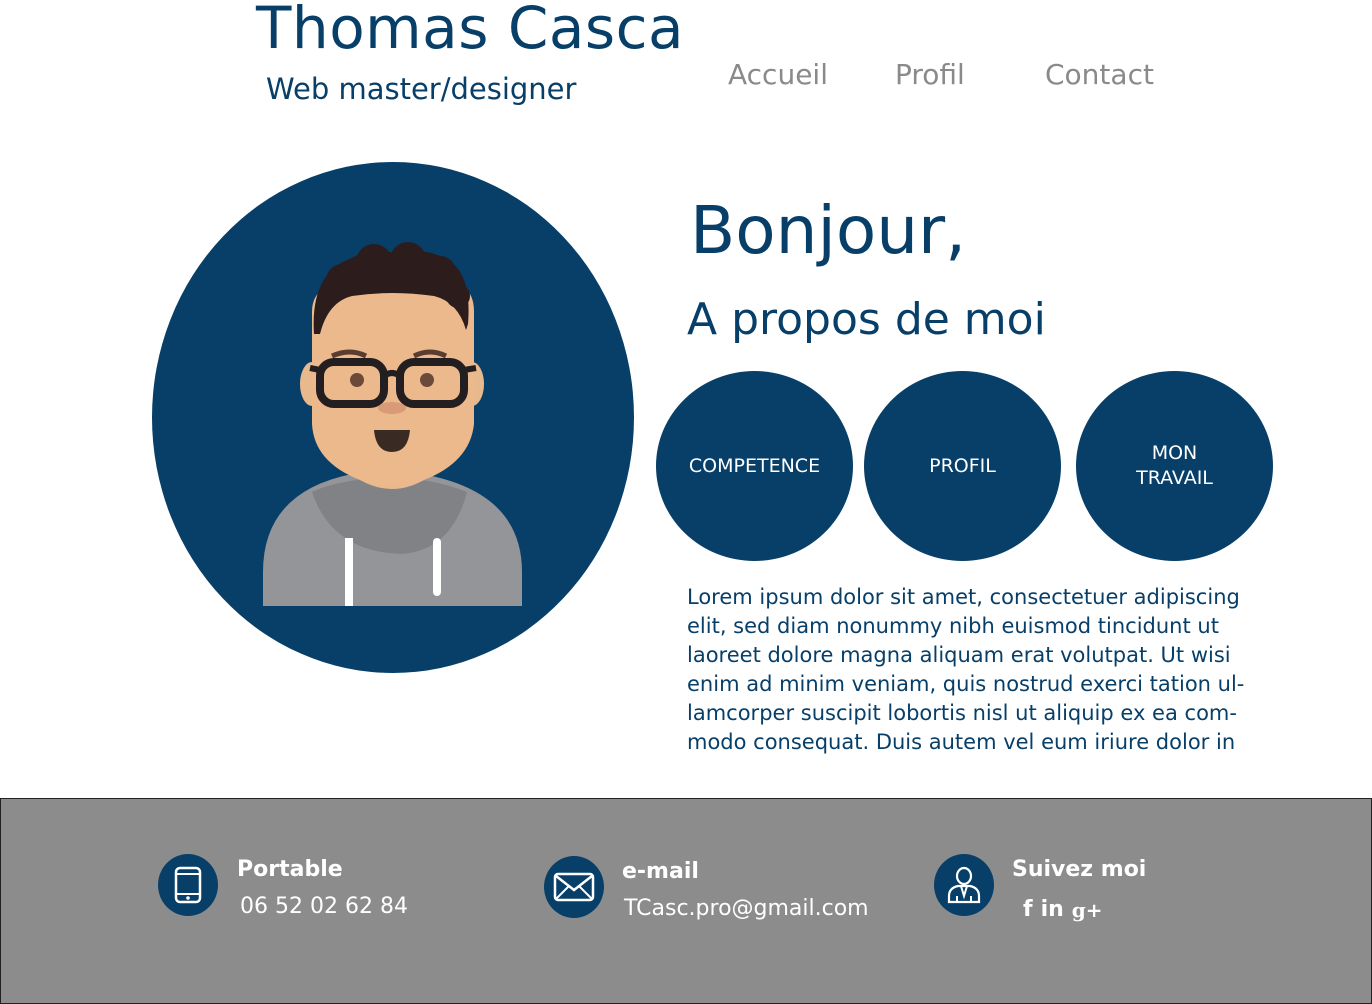 Image resolution: width=1372 pixels, height=1004 pixels. Describe the element at coordinates (1028, 910) in the screenshot. I see `facebook-icon: f` at that location.